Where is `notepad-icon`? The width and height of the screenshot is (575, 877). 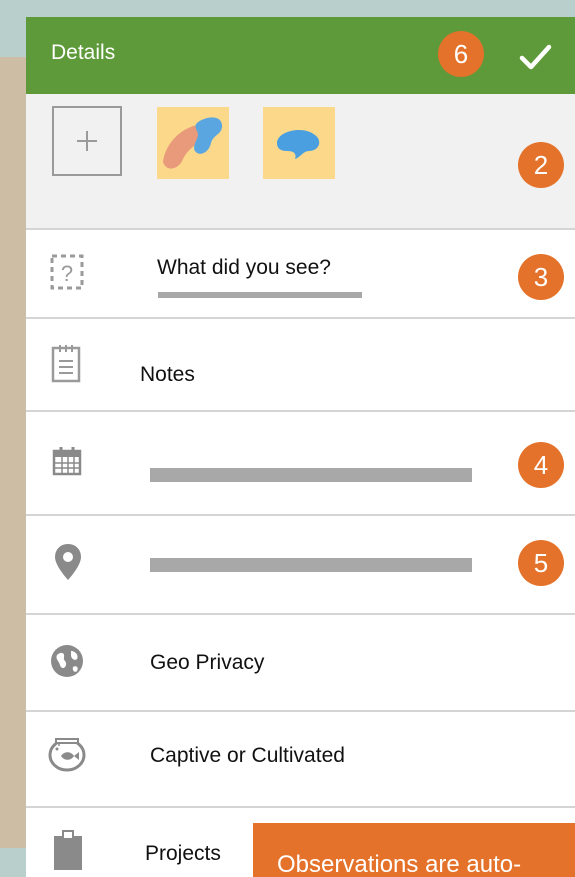
notepad-icon is located at coordinates (66, 364).